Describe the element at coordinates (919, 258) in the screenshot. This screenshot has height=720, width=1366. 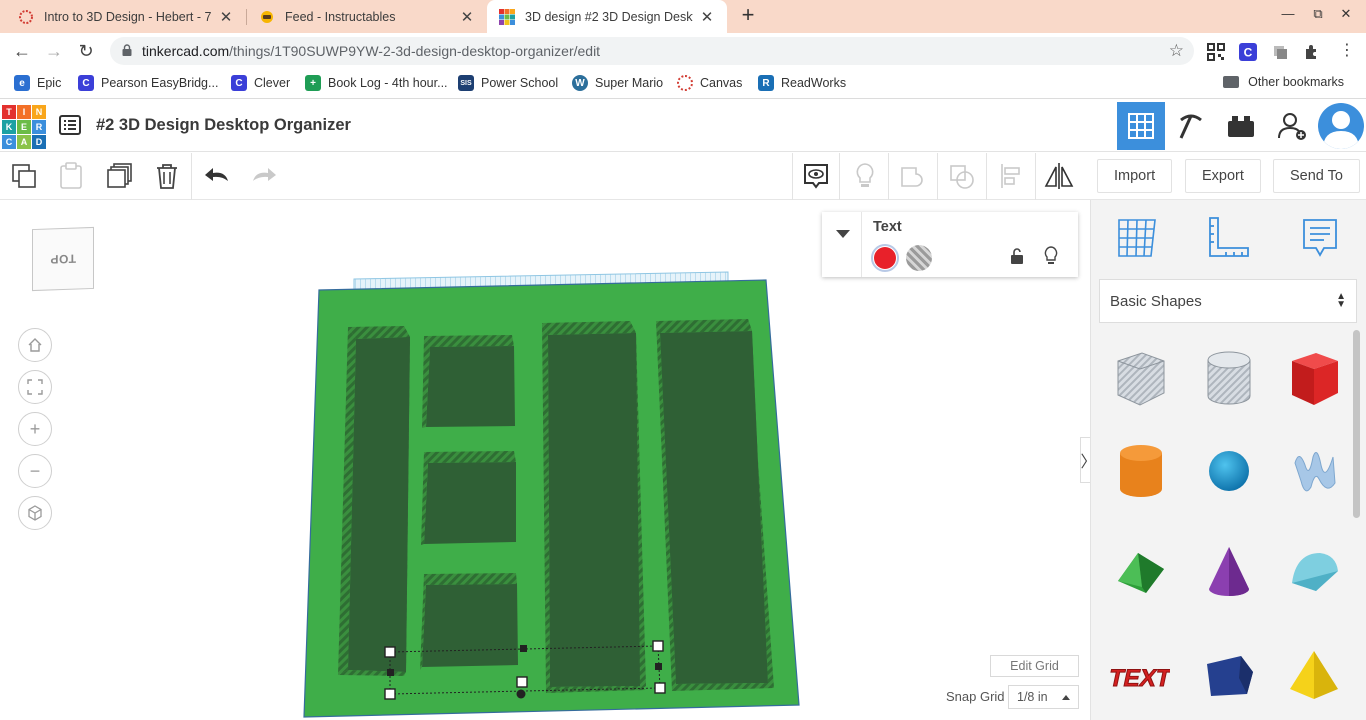
I see `hole-button` at that location.